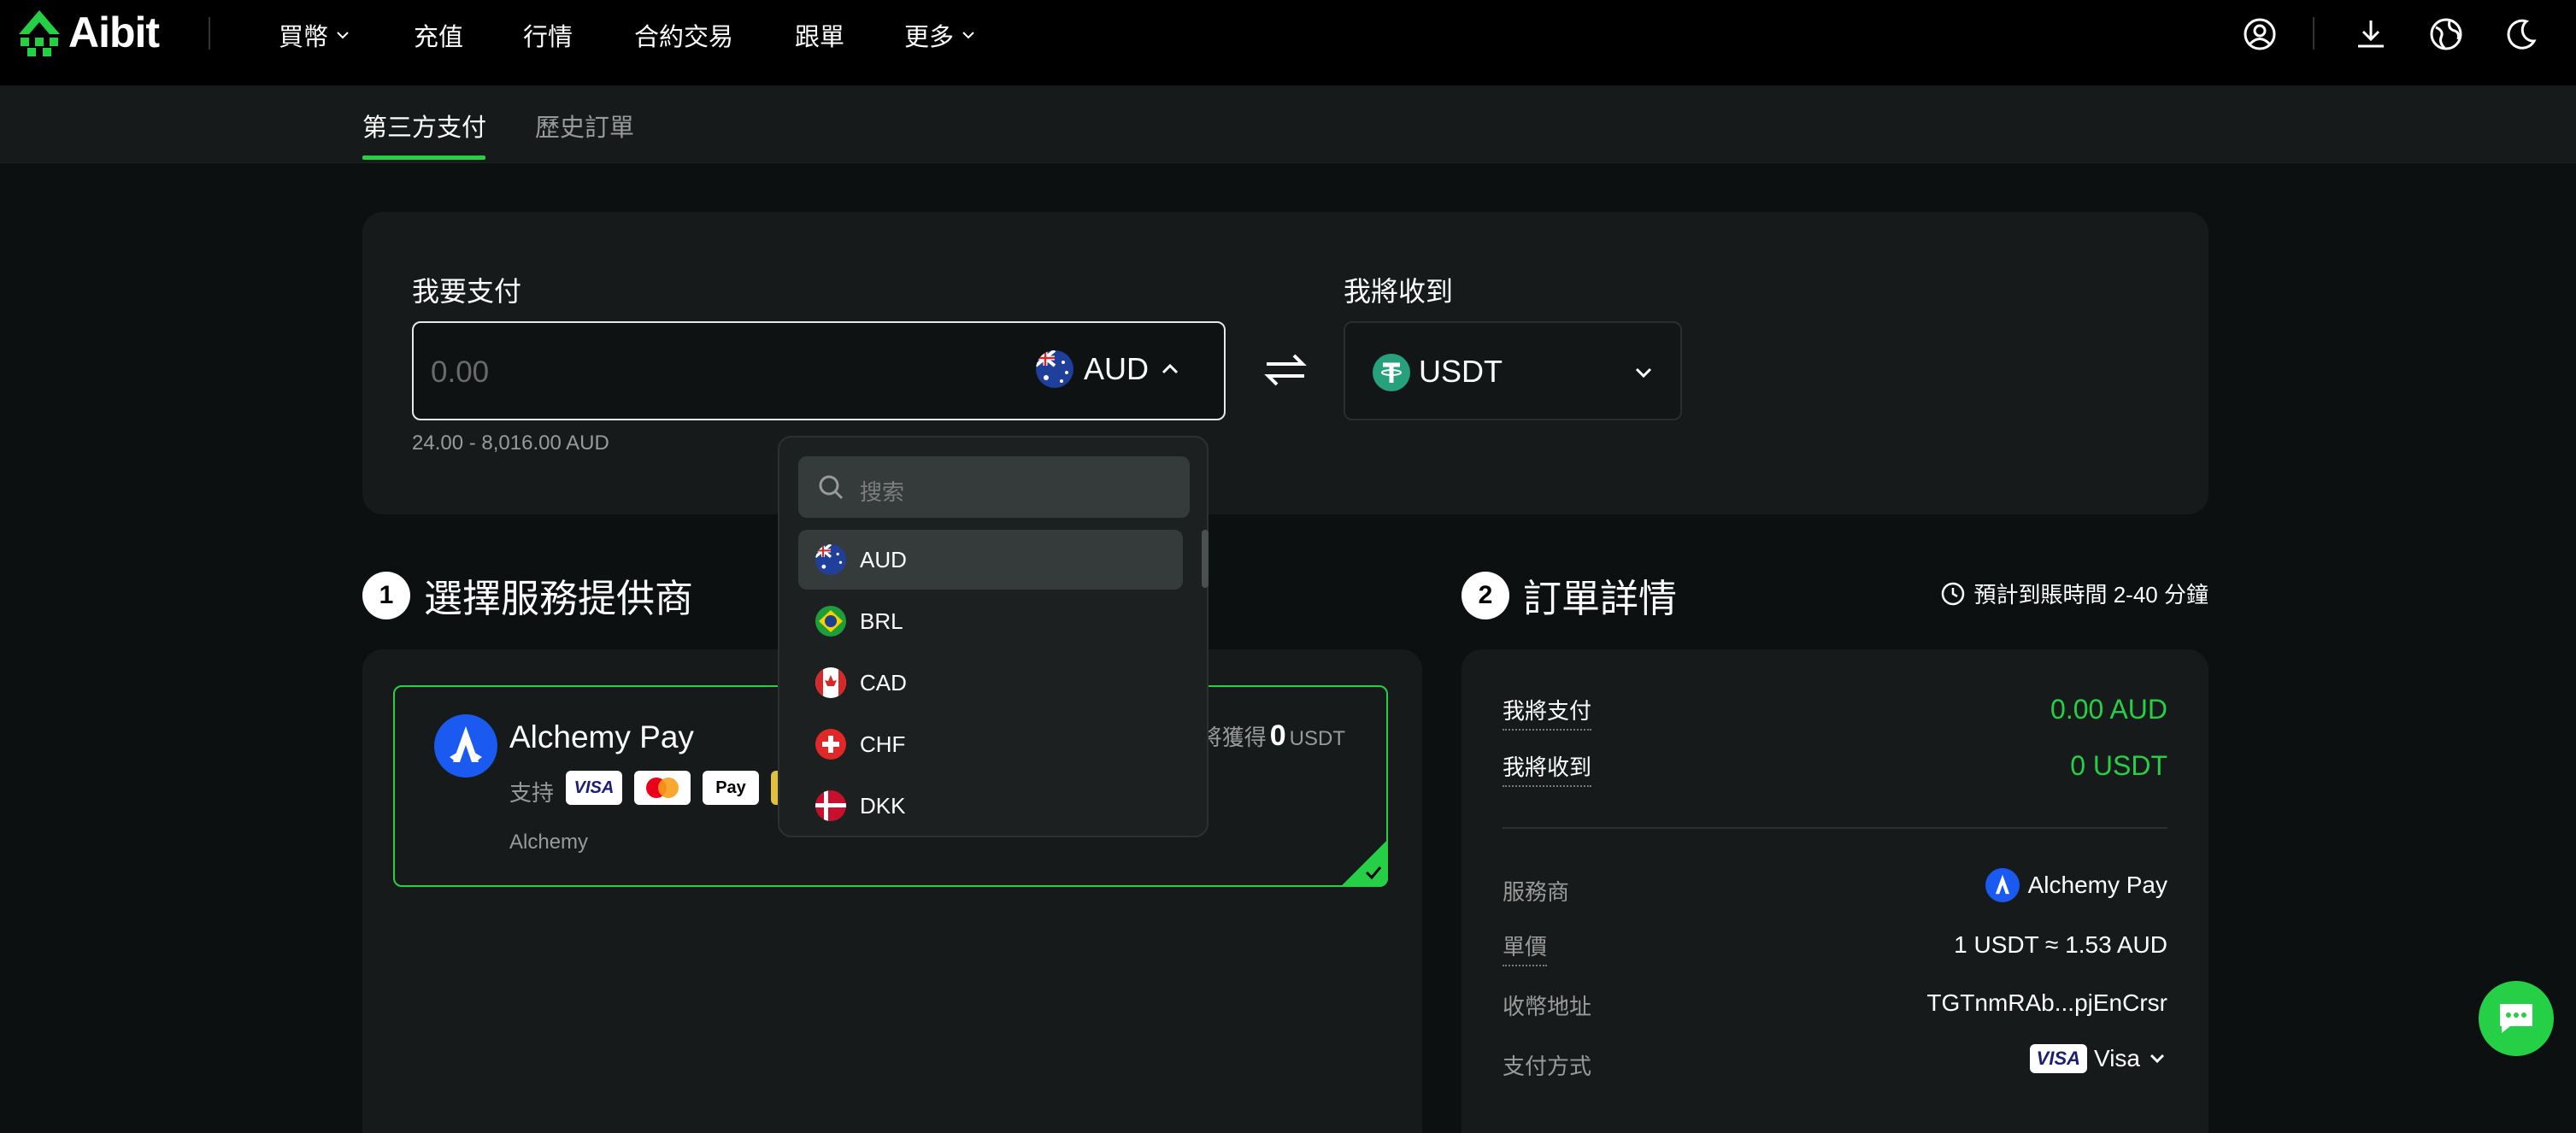  Describe the element at coordinates (510, 443) in the screenshot. I see `pay-range-hint: 24.00 - 8,016.00 AUD` at that location.